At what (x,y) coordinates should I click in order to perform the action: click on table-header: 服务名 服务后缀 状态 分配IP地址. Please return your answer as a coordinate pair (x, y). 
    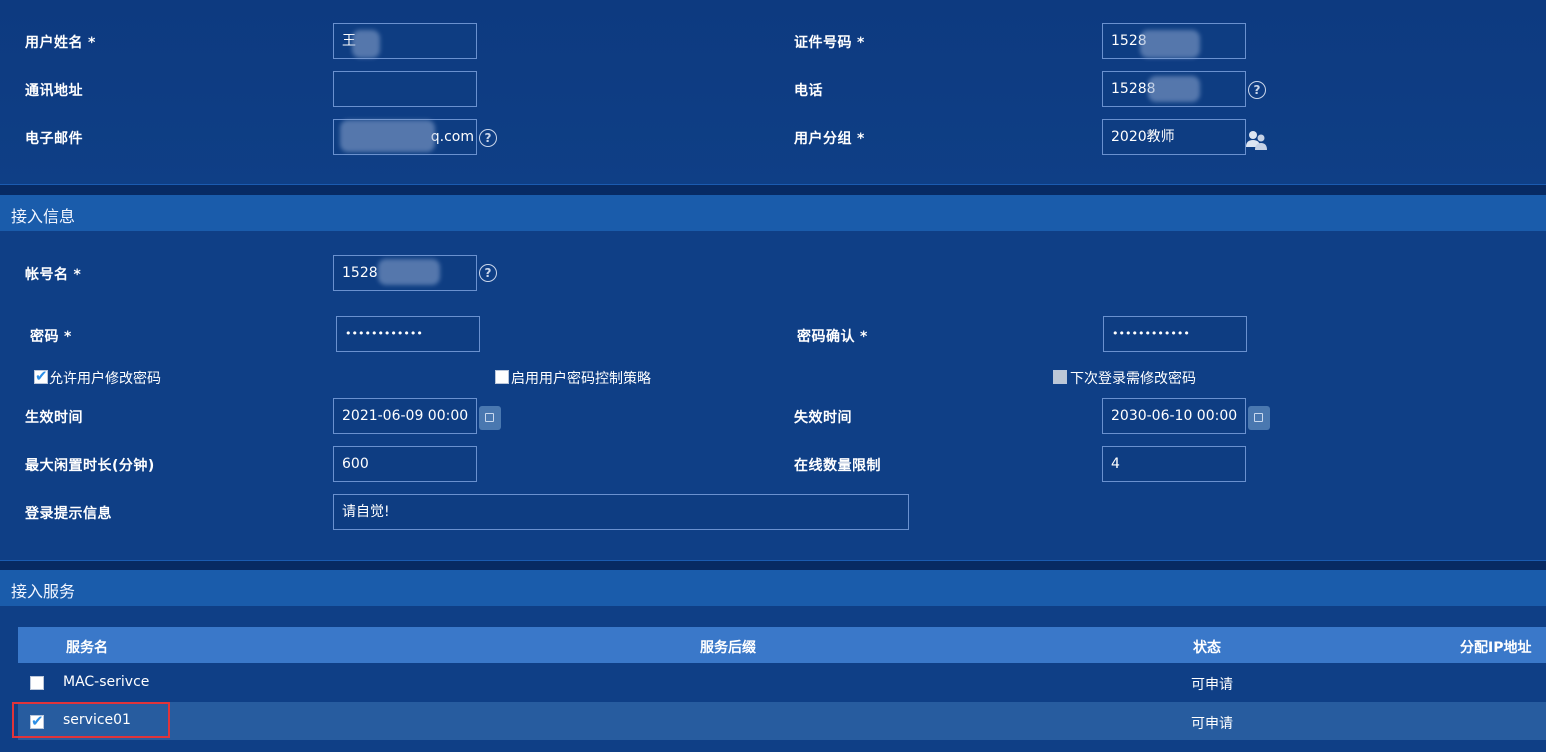
    Looking at the image, I should click on (782, 645).